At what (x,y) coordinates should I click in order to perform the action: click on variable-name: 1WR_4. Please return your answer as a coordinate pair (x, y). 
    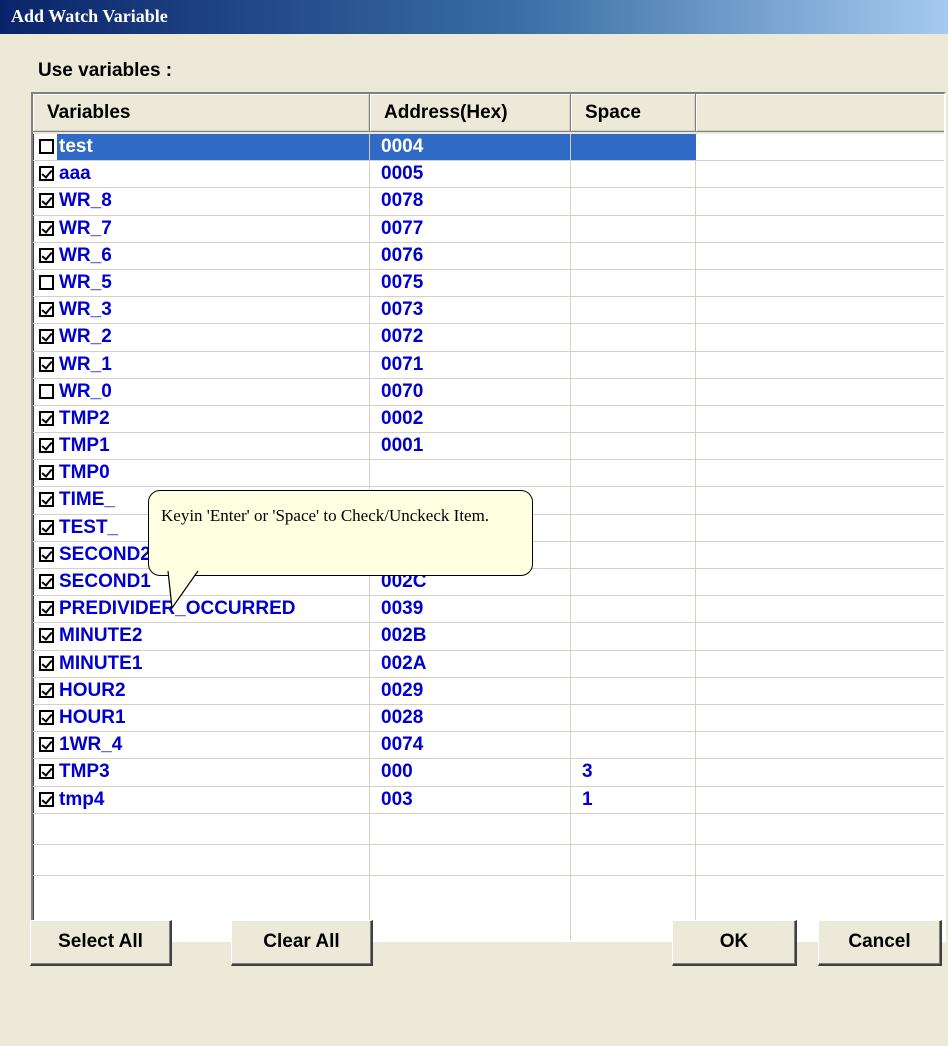
    Looking at the image, I should click on (91, 745).